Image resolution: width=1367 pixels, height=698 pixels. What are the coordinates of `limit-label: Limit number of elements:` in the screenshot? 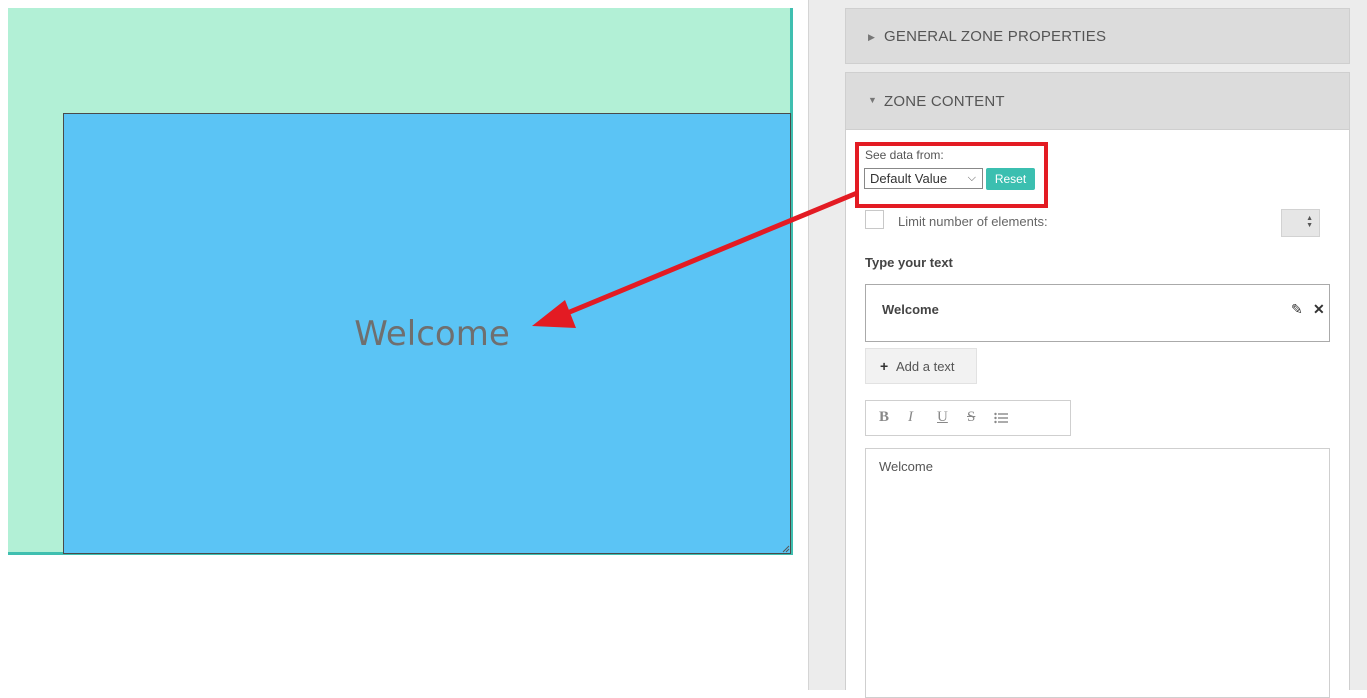 It's located at (973, 221).